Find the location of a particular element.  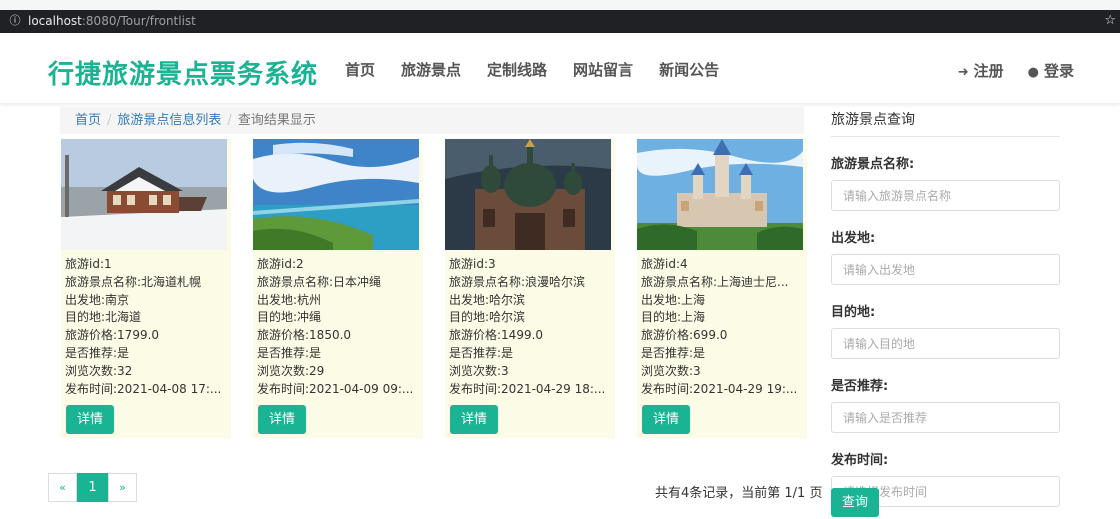

name-label: 旅游景点名称: is located at coordinates (873, 164).